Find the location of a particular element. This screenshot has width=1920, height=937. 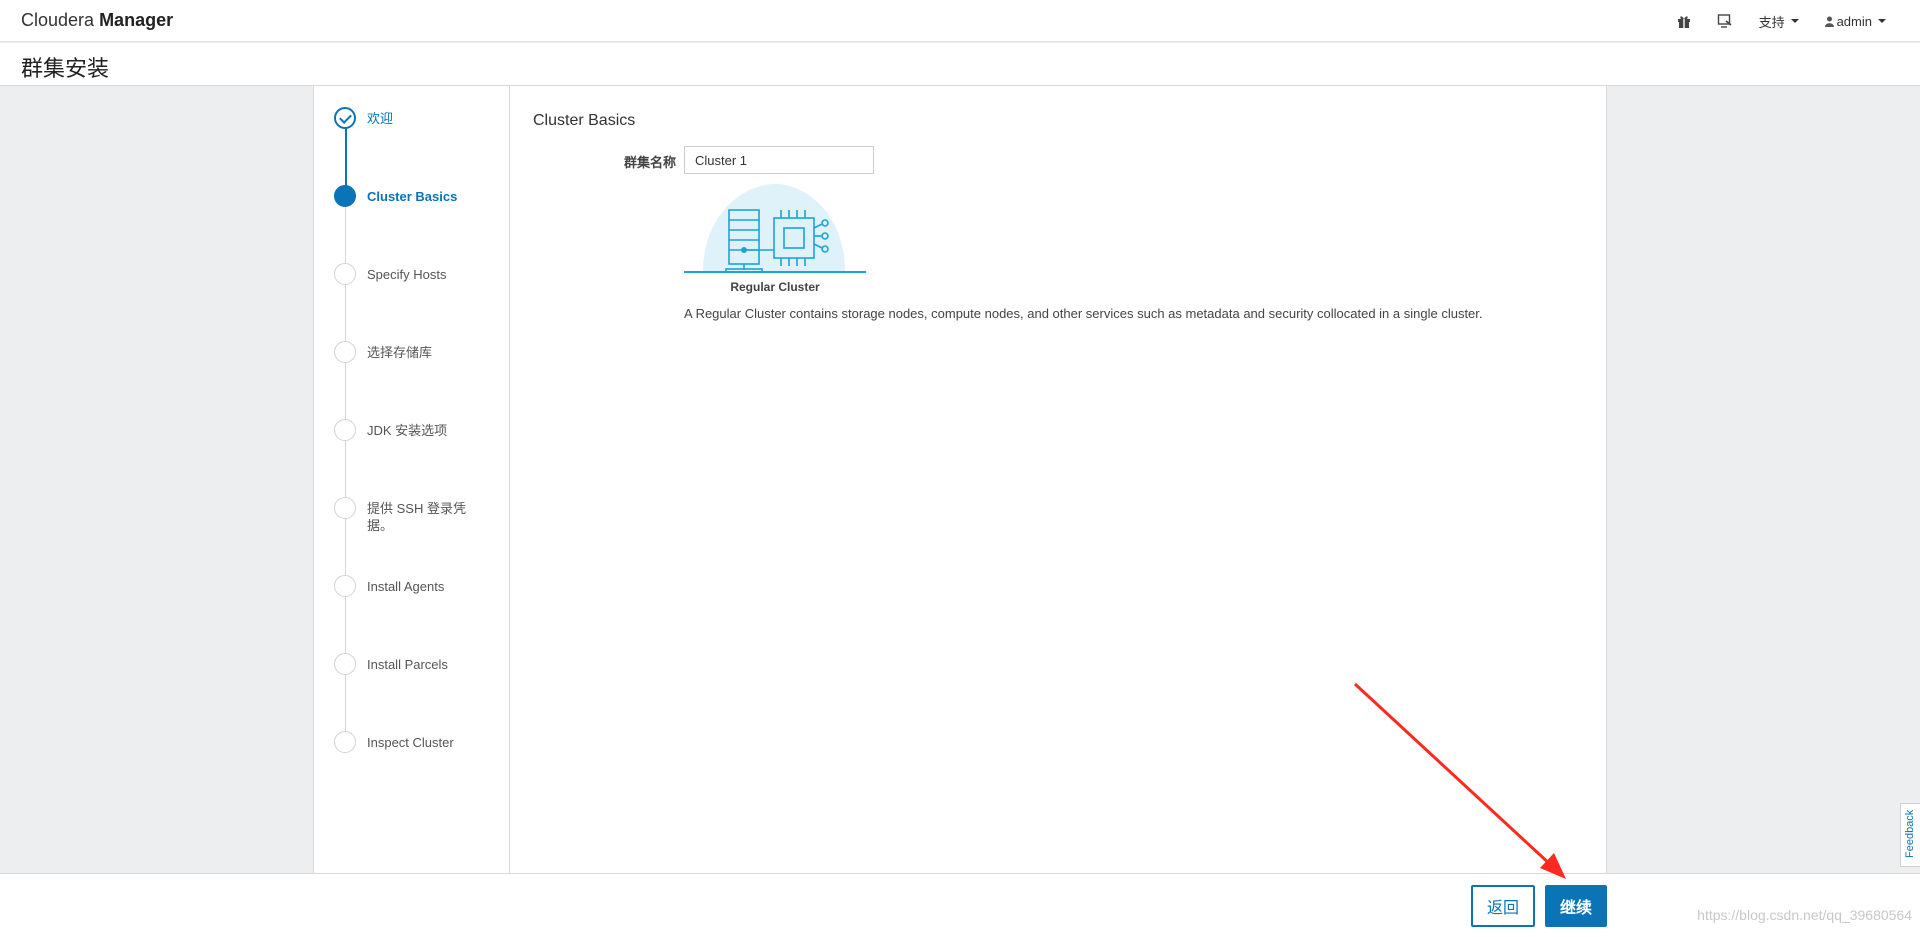

step-label: 选择存储库 is located at coordinates (400, 352).